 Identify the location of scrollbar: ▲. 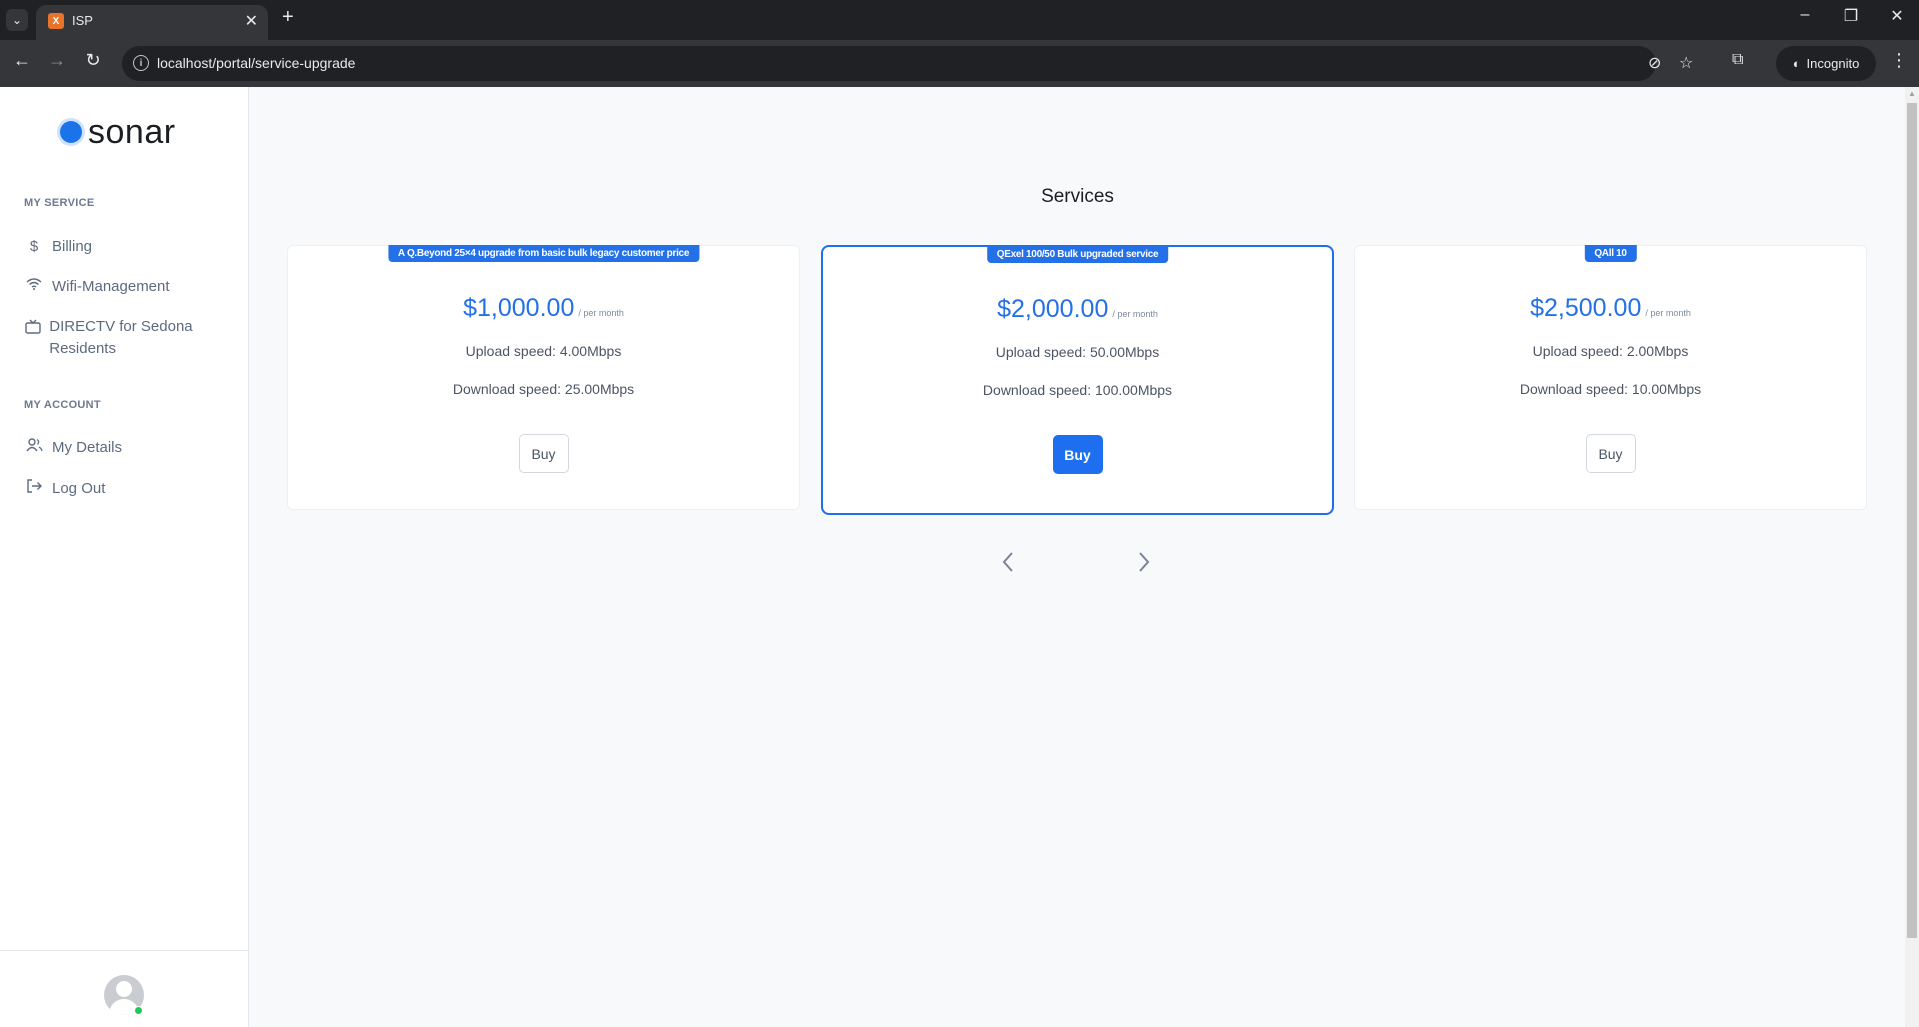
(1912, 557).